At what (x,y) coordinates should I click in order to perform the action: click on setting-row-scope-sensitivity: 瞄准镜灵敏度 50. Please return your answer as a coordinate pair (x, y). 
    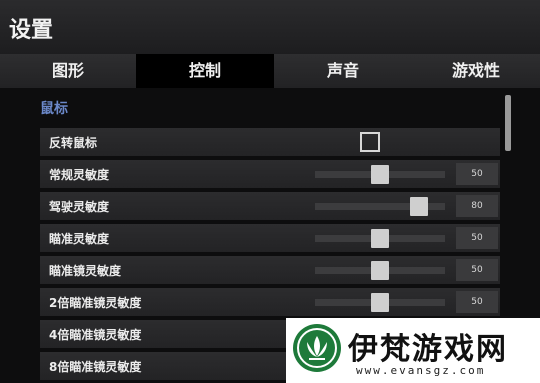
    Looking at the image, I should click on (270, 270).